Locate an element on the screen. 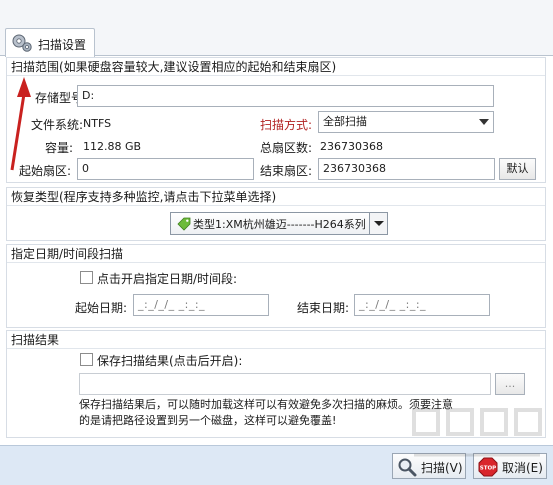  scan-method-value: 全部扫描 is located at coordinates (345, 121).